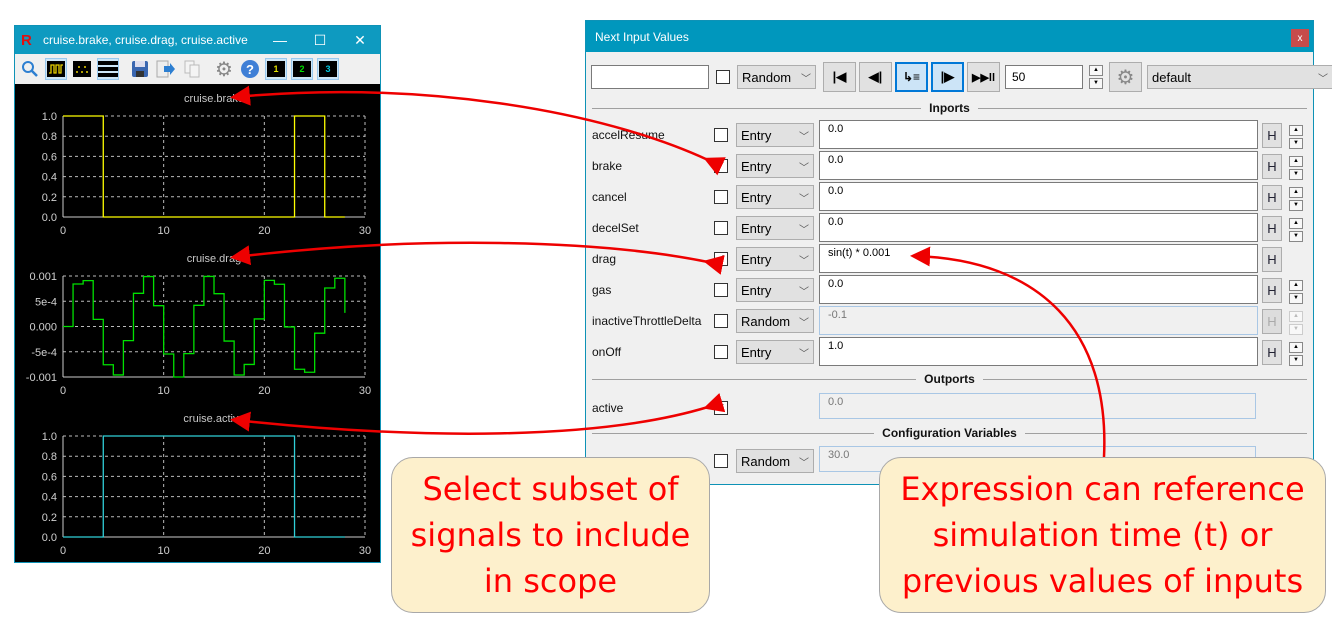 The height and width of the screenshot is (629, 1332). I want to click on run-pause-icon: ▶▶ll, so click(983, 77).